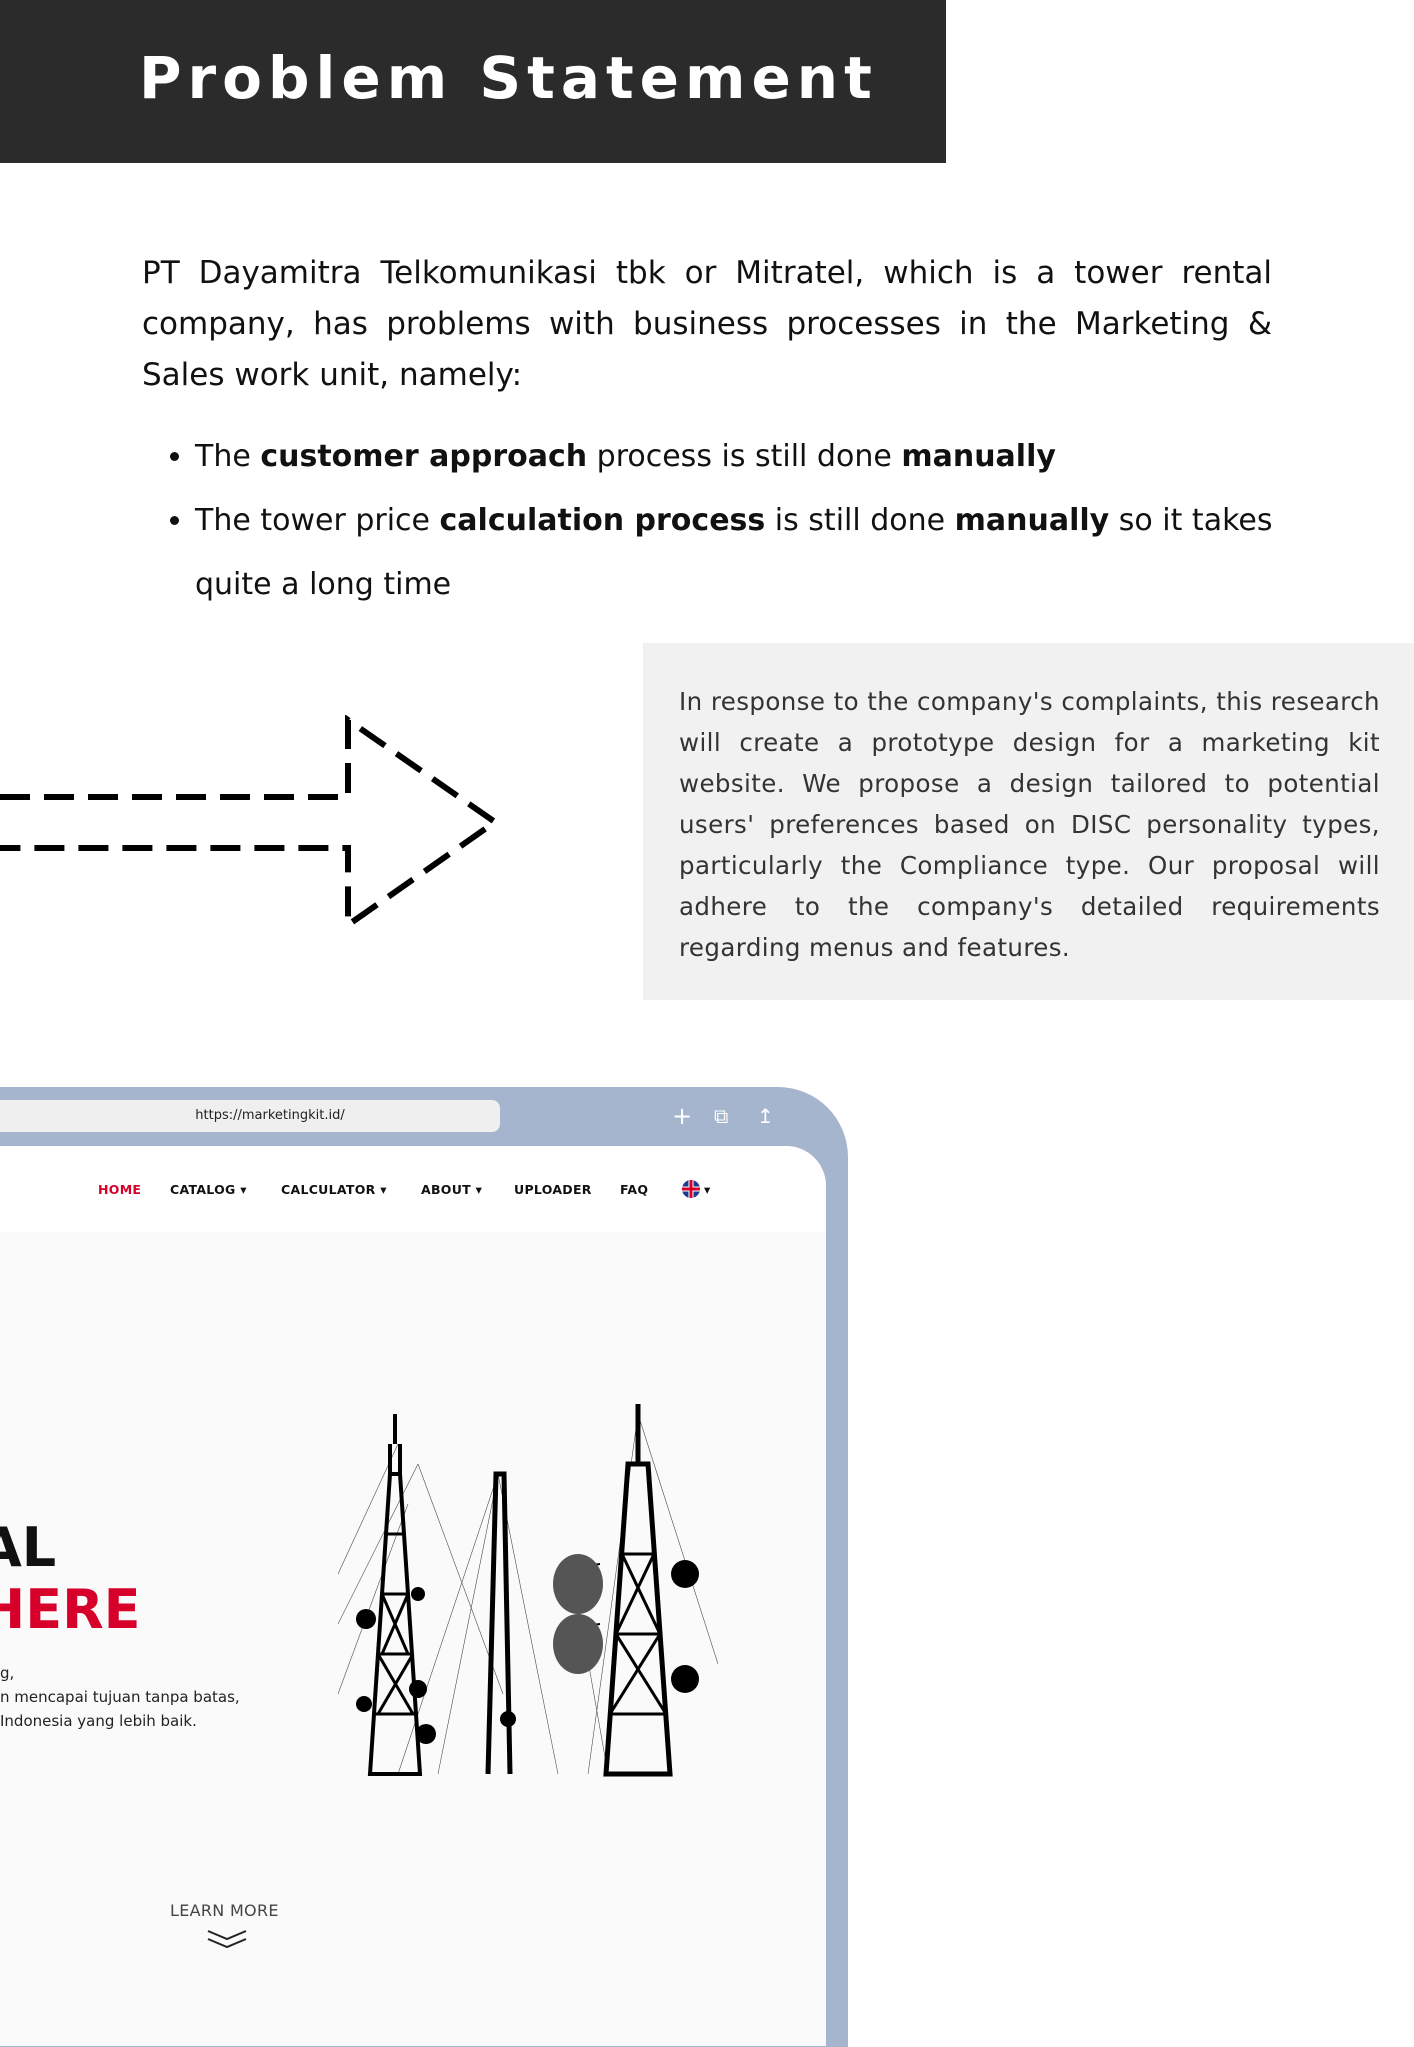 This screenshot has height=2047, width=1414. Describe the element at coordinates (250, 822) in the screenshot. I see `arrow-icon` at that location.